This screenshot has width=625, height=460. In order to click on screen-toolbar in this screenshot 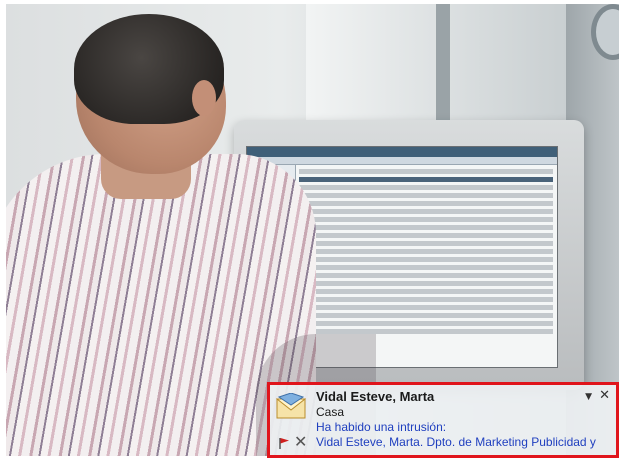, I will do `click(402, 161)`.